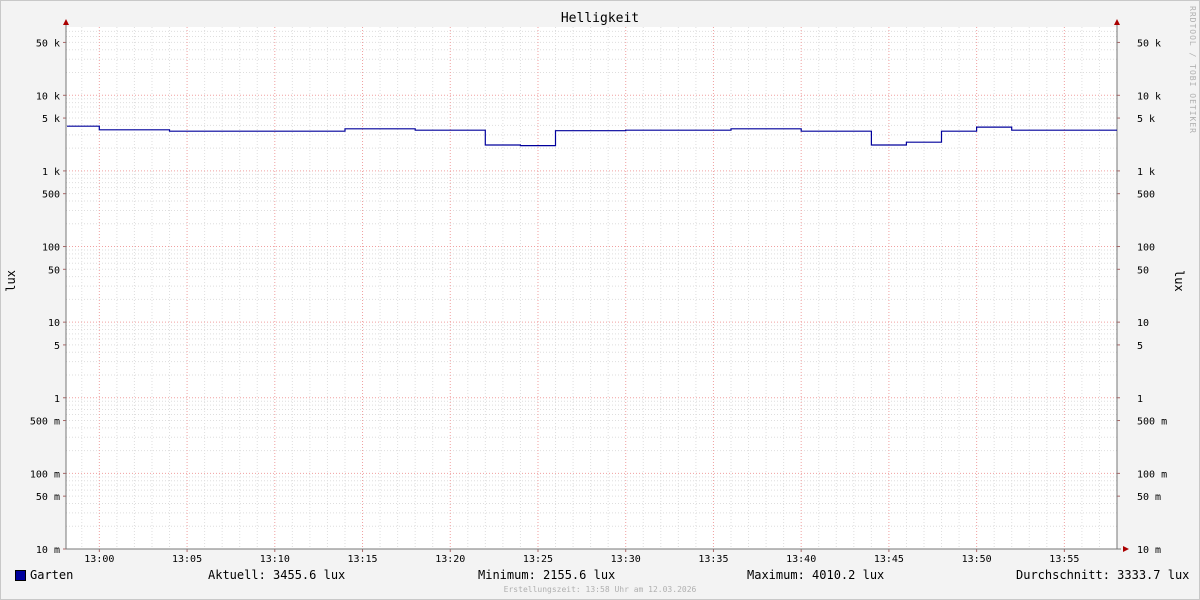 The width and height of the screenshot is (1200, 600). I want to click on y-axis-label-right: lux, so click(1179, 281).